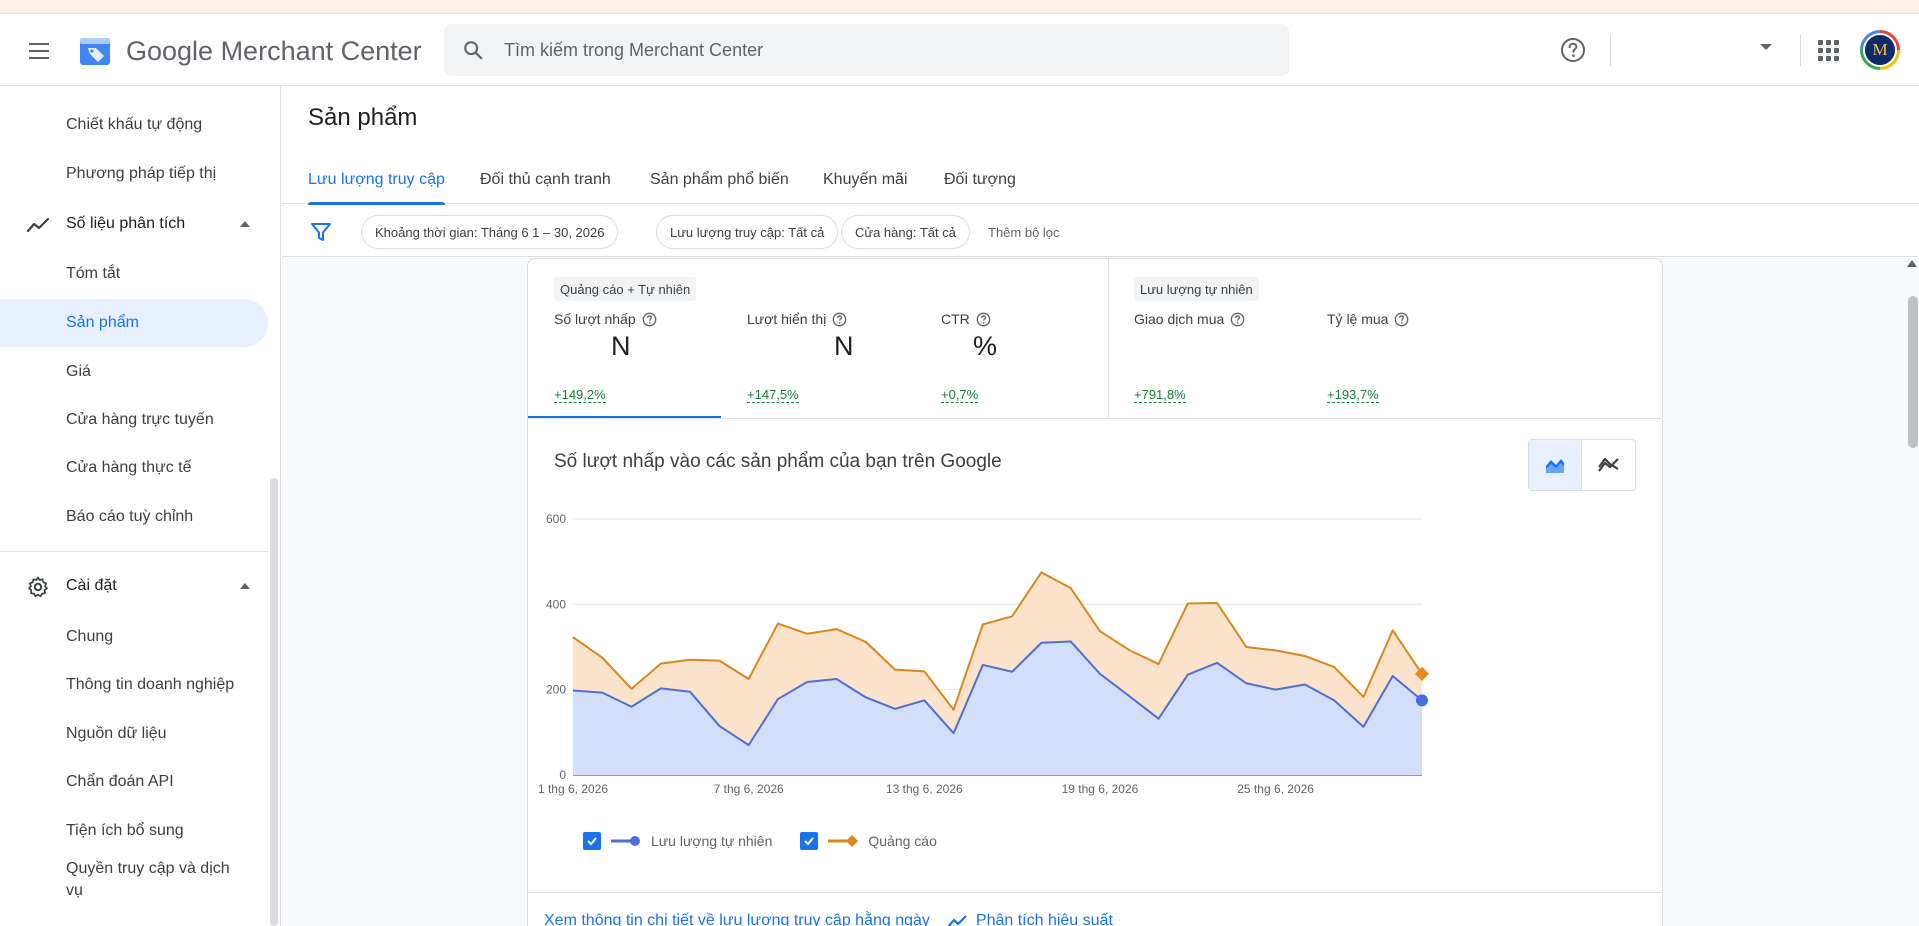 This screenshot has height=926, width=1919. Describe the element at coordinates (129, 467) in the screenshot. I see `sidebar-item-label: Cửa hàng thực tế` at that location.